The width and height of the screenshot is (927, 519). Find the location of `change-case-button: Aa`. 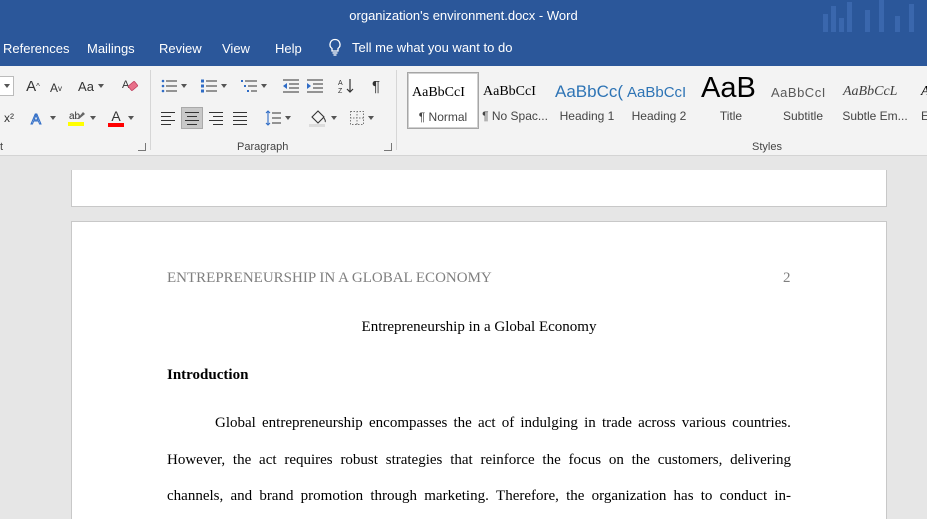

change-case-button: Aa is located at coordinates (91, 86).